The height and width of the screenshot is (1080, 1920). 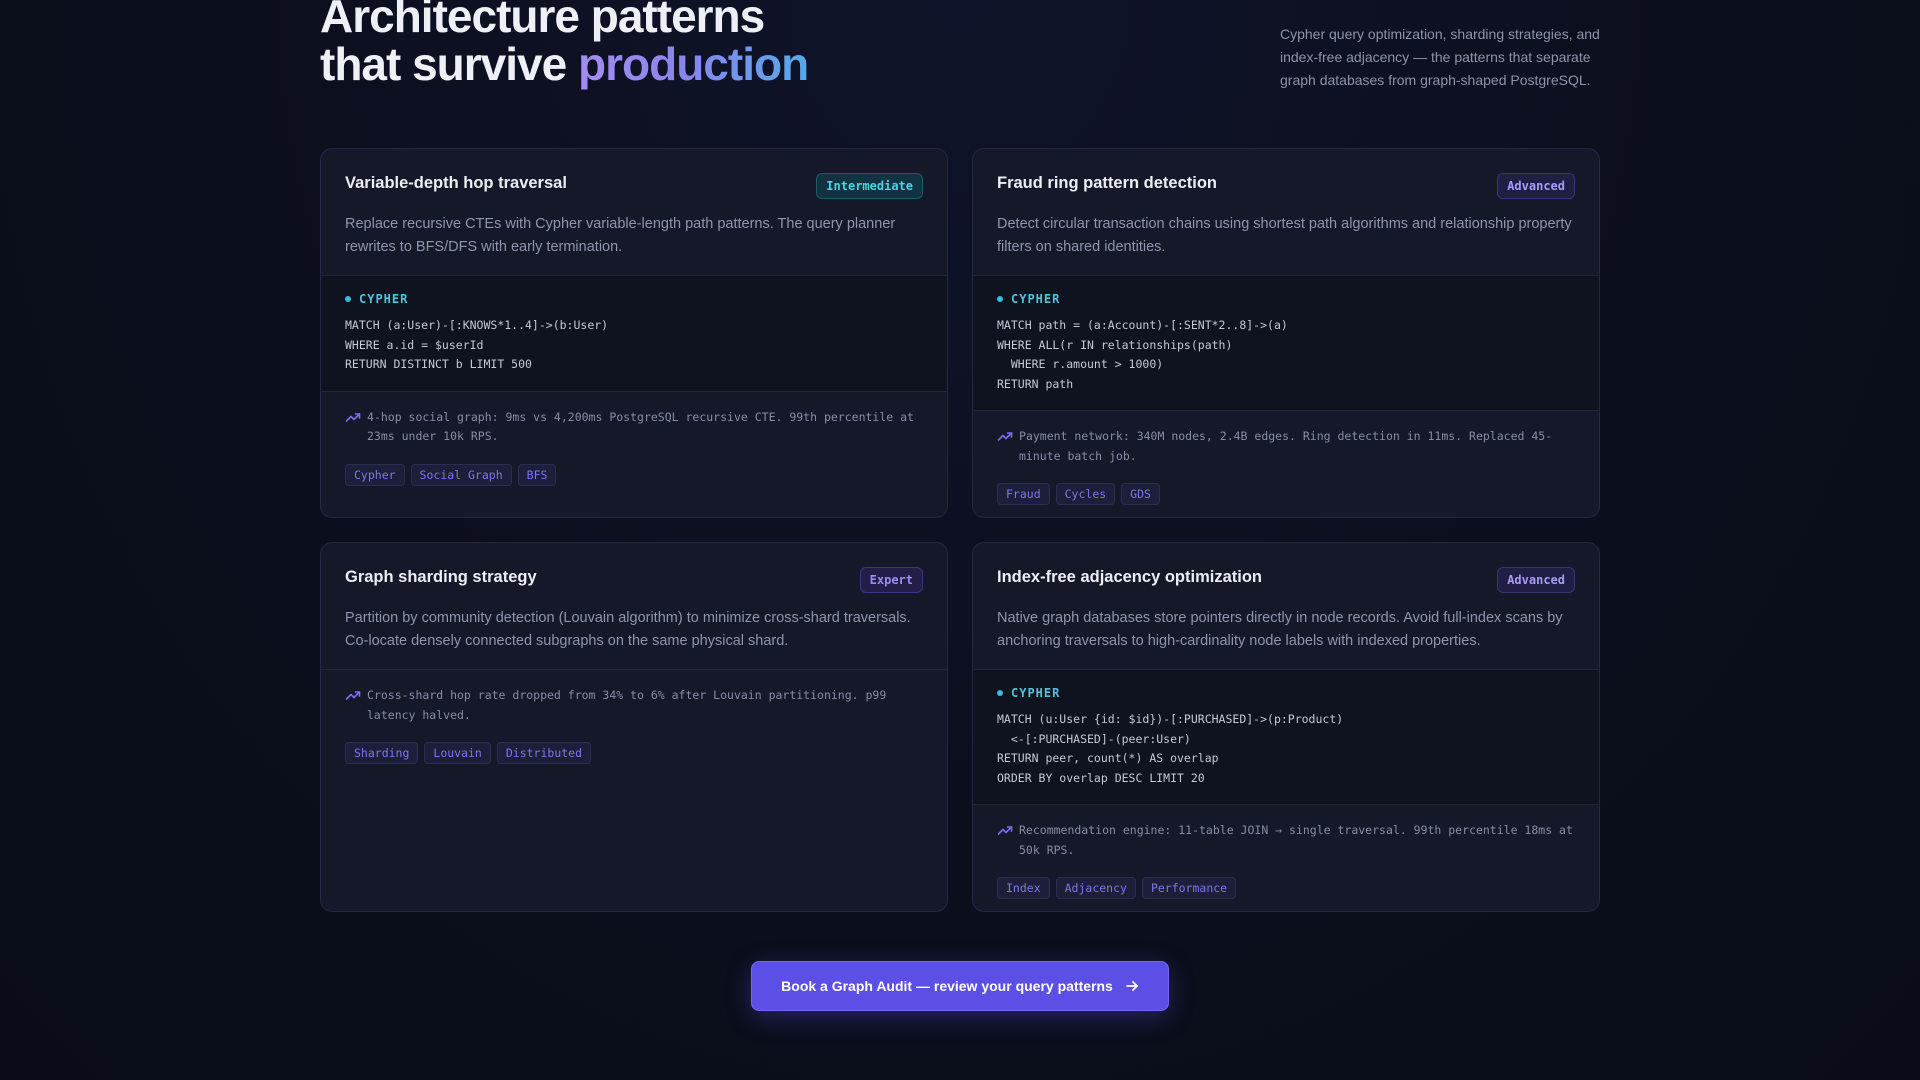 I want to click on card-title: Variable-depth hop traversal, so click(x=456, y=183).